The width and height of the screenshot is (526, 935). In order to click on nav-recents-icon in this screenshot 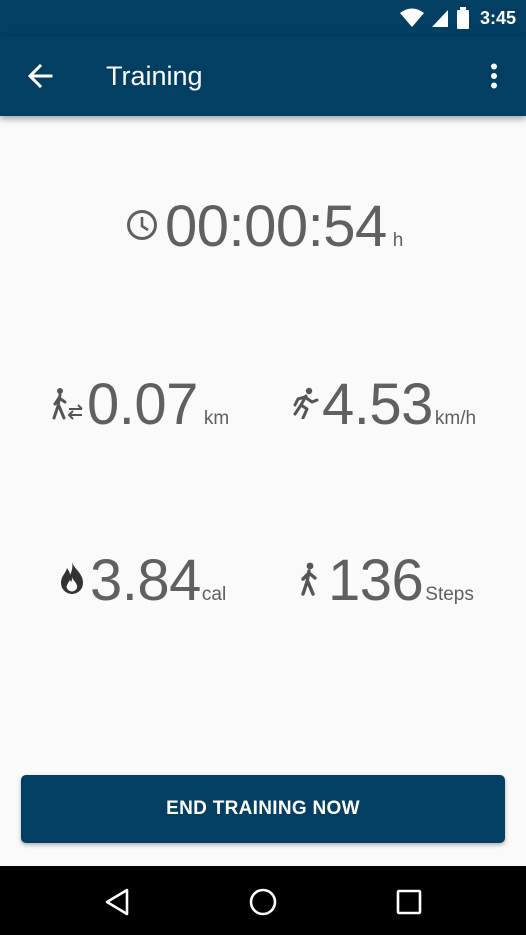, I will do `click(409, 902)`.